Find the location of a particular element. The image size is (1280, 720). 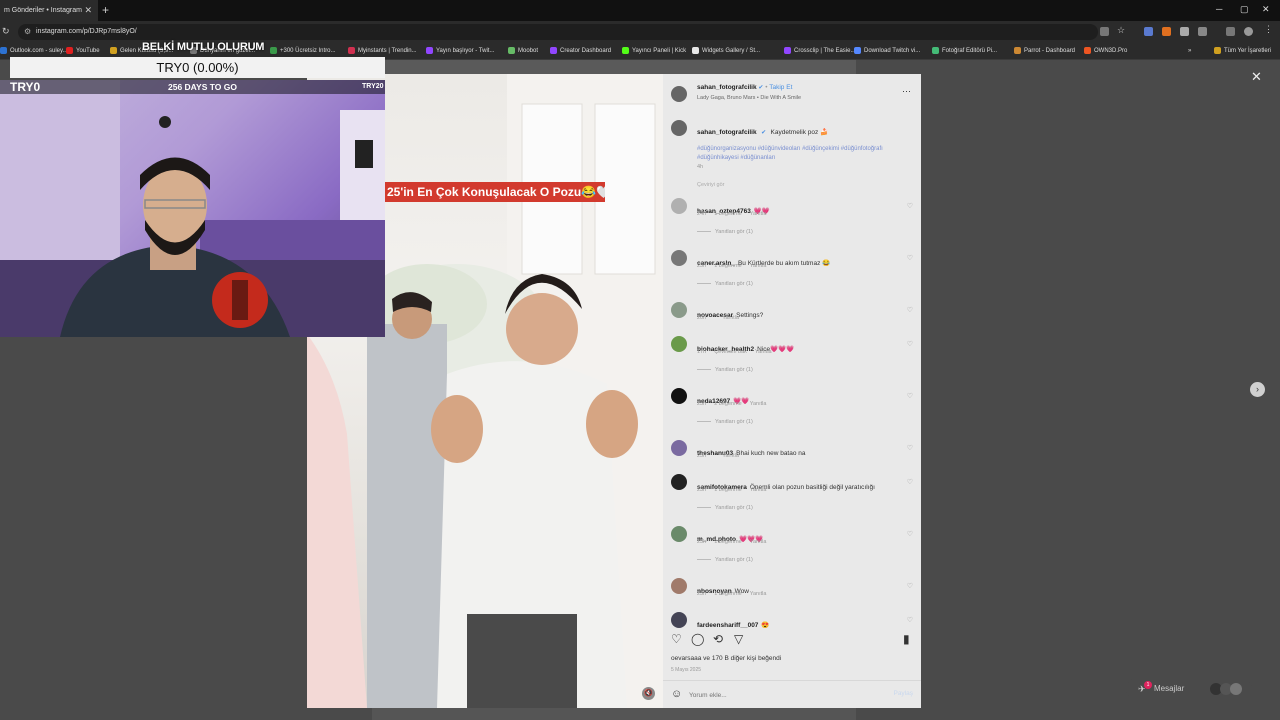

media-icon is located at coordinates (1230, 31).